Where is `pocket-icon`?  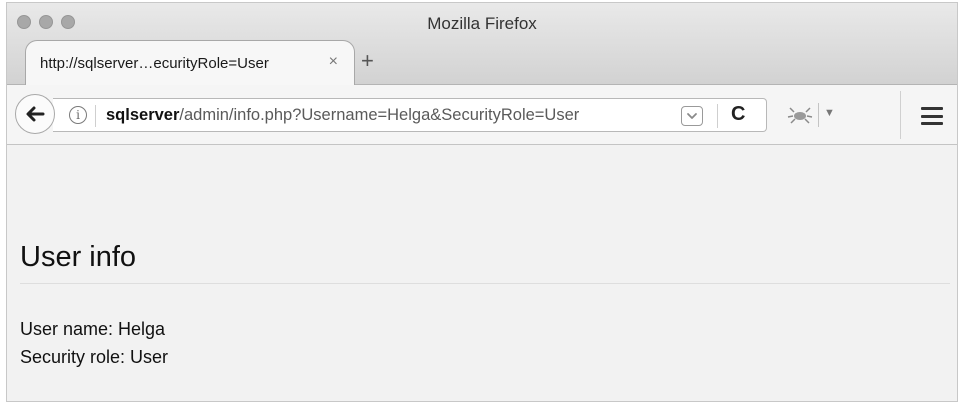 pocket-icon is located at coordinates (692, 116).